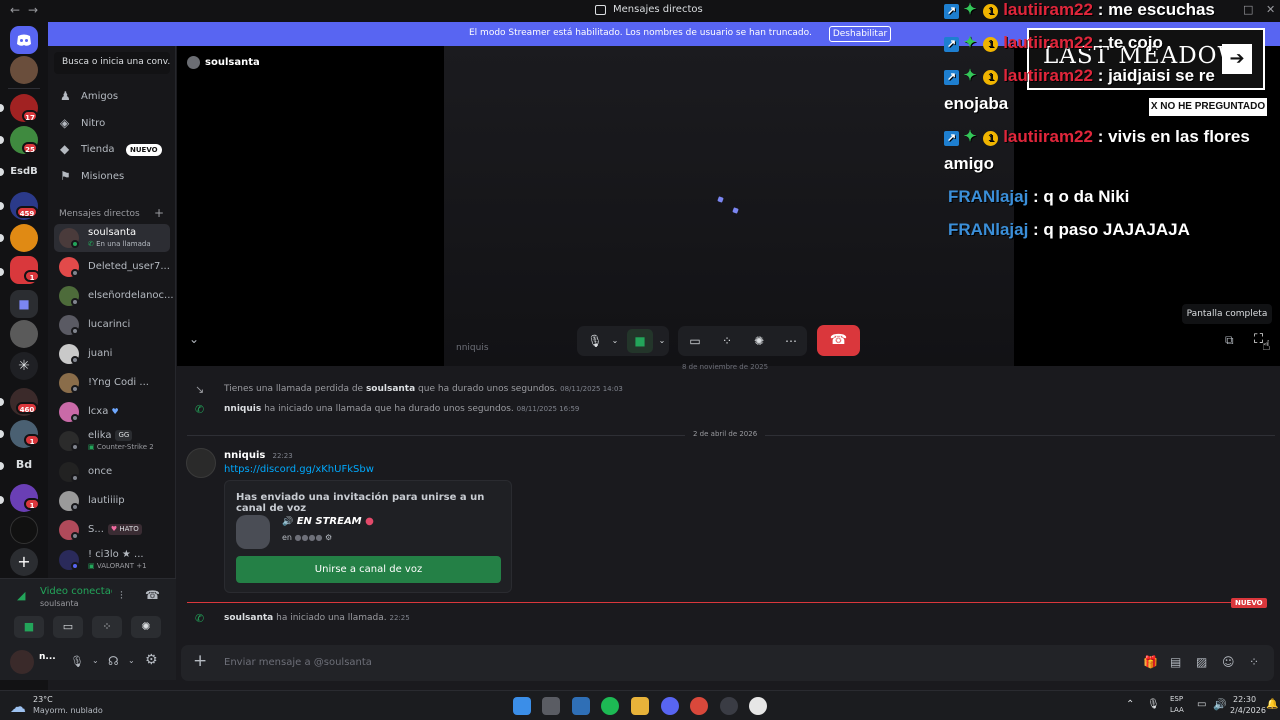  I want to click on create-dm-icon: +, so click(159, 213).